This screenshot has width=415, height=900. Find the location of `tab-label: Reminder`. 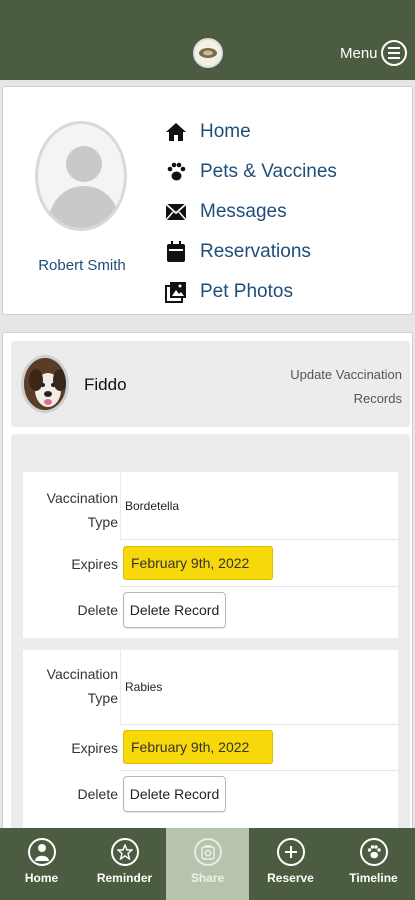

tab-label: Reminder is located at coordinates (124, 878).